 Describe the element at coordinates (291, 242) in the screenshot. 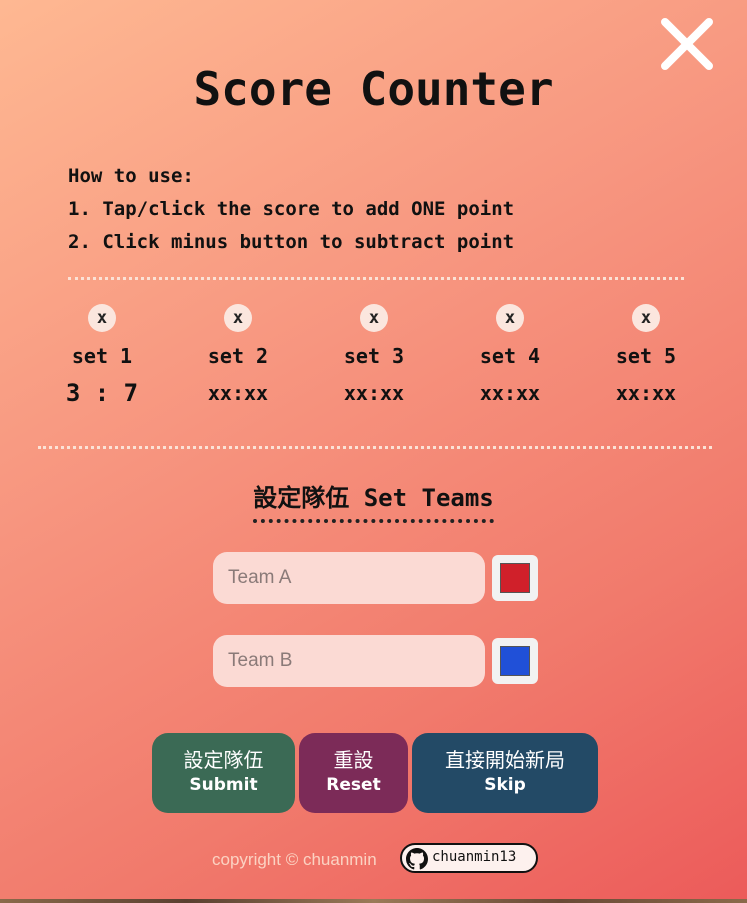

I see `instruction-step-2: 2. Click minus button to subtract point` at that location.